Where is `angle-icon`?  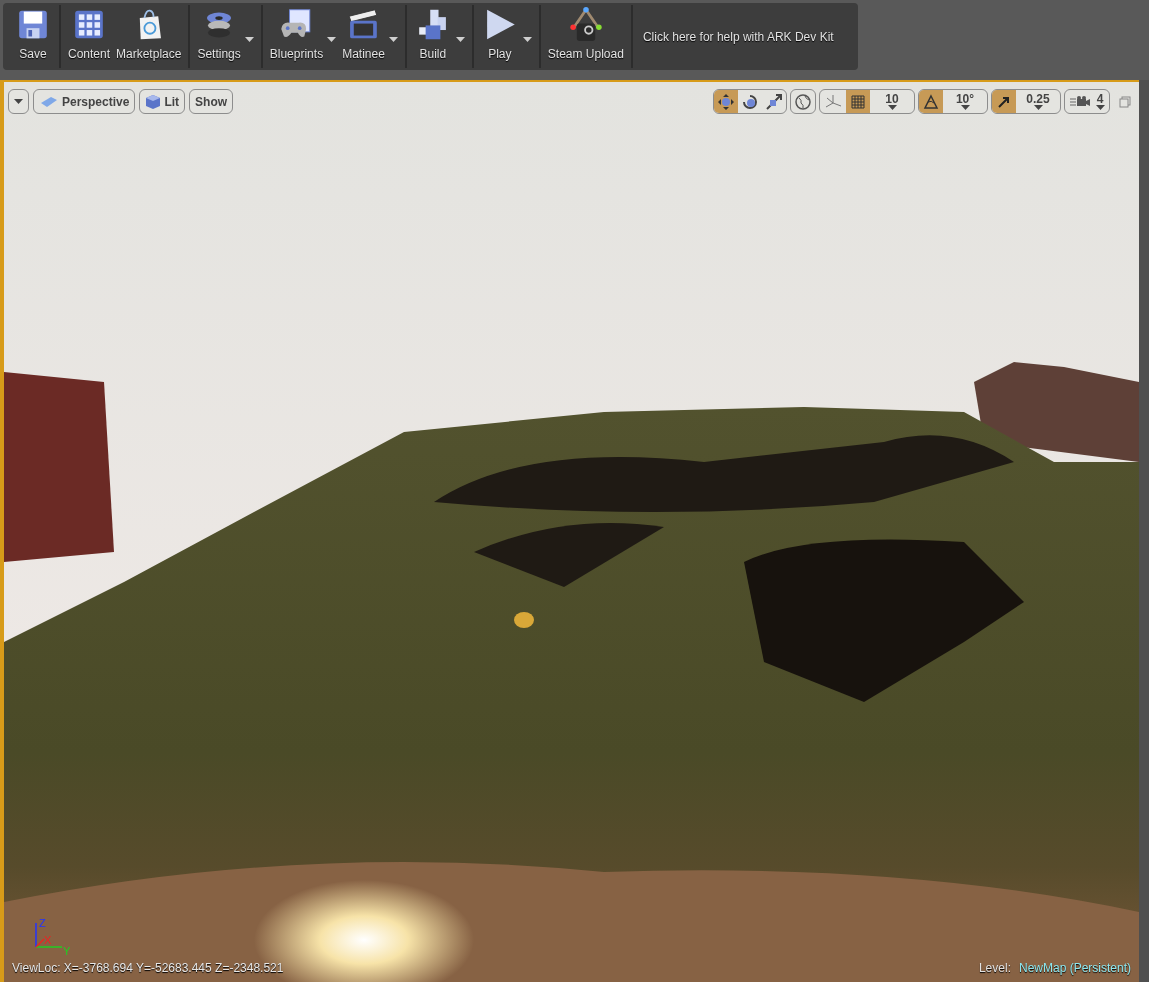 angle-icon is located at coordinates (931, 101).